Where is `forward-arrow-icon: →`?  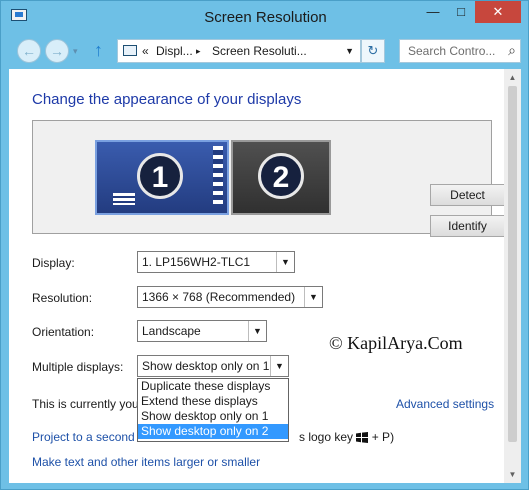 forward-arrow-icon: → is located at coordinates (57, 51).